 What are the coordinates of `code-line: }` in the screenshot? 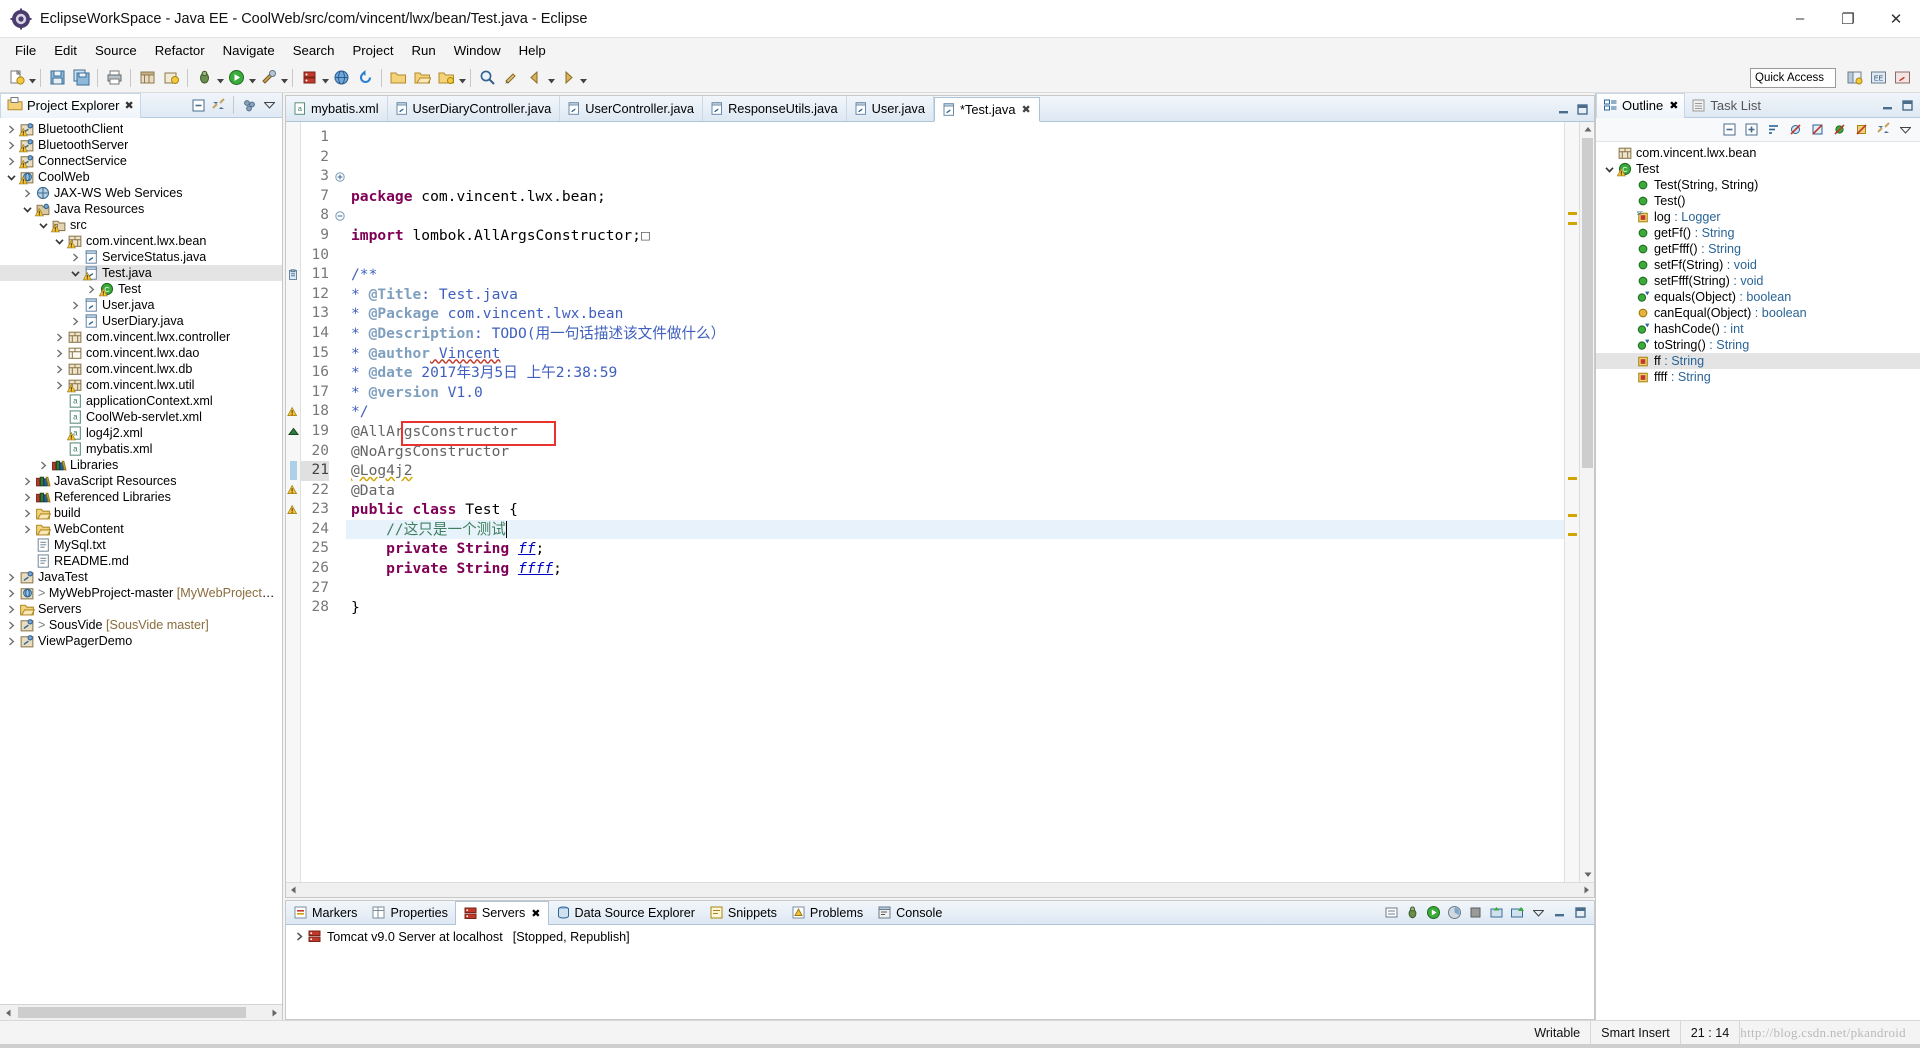 It's located at (955, 608).